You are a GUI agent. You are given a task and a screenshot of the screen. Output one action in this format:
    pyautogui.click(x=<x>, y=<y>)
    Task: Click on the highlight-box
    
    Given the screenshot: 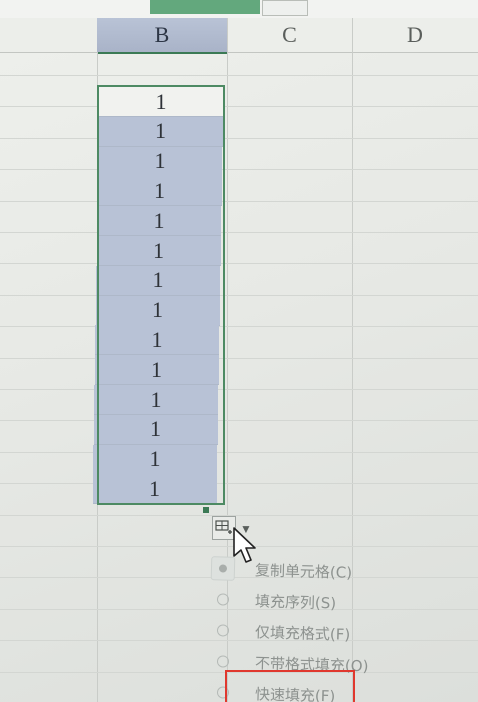 What is the action you would take?
    pyautogui.click(x=290, y=686)
    